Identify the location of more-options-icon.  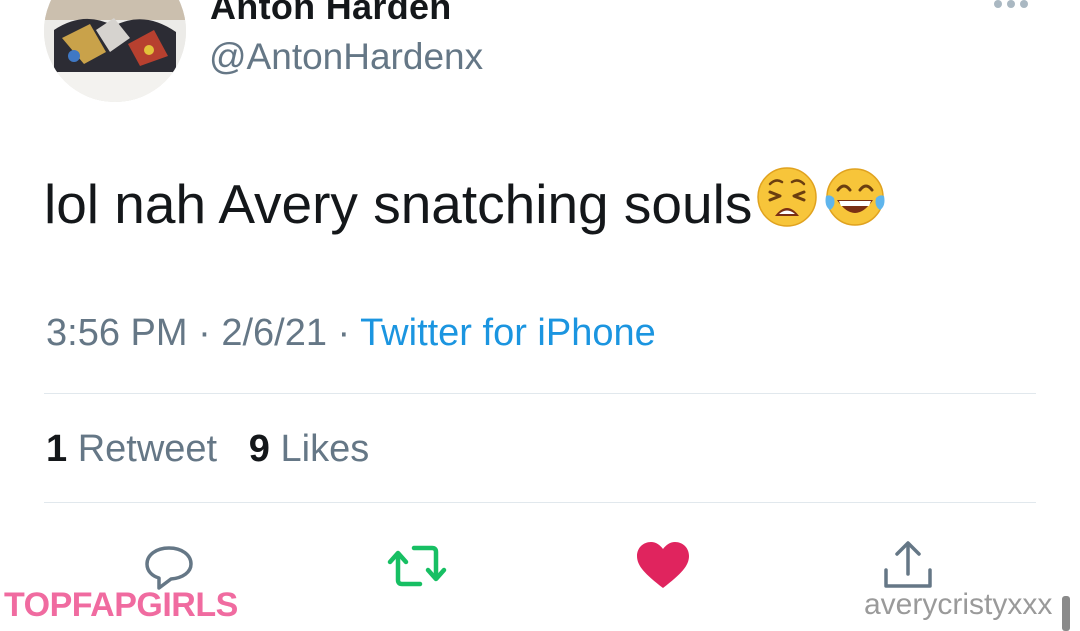
(1011, 8).